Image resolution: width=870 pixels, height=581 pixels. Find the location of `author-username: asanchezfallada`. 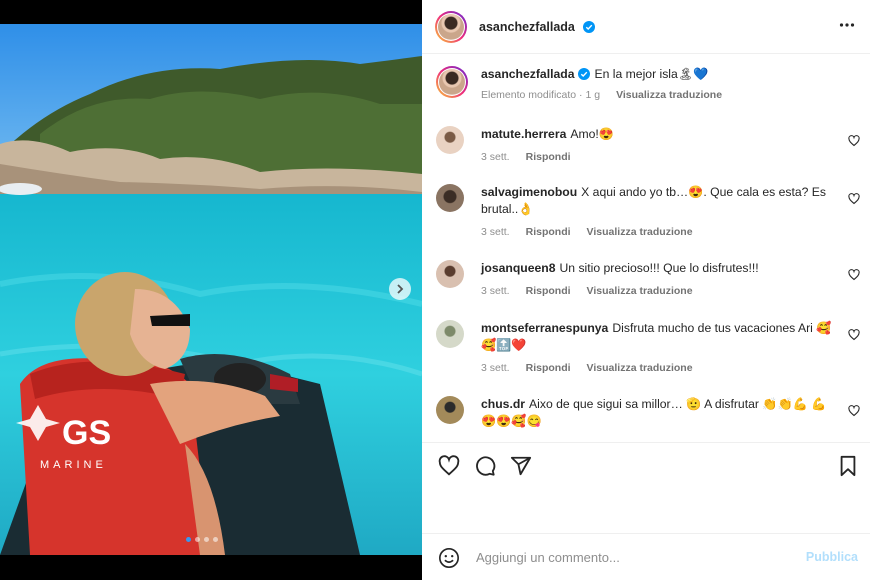

author-username: asanchezfallada is located at coordinates (527, 27).